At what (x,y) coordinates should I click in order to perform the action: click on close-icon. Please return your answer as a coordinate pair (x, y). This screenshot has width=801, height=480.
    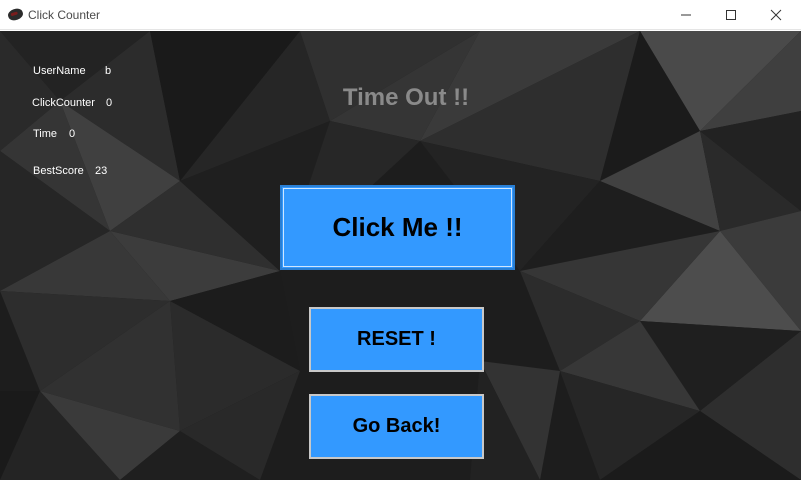
    Looking at the image, I should click on (776, 15).